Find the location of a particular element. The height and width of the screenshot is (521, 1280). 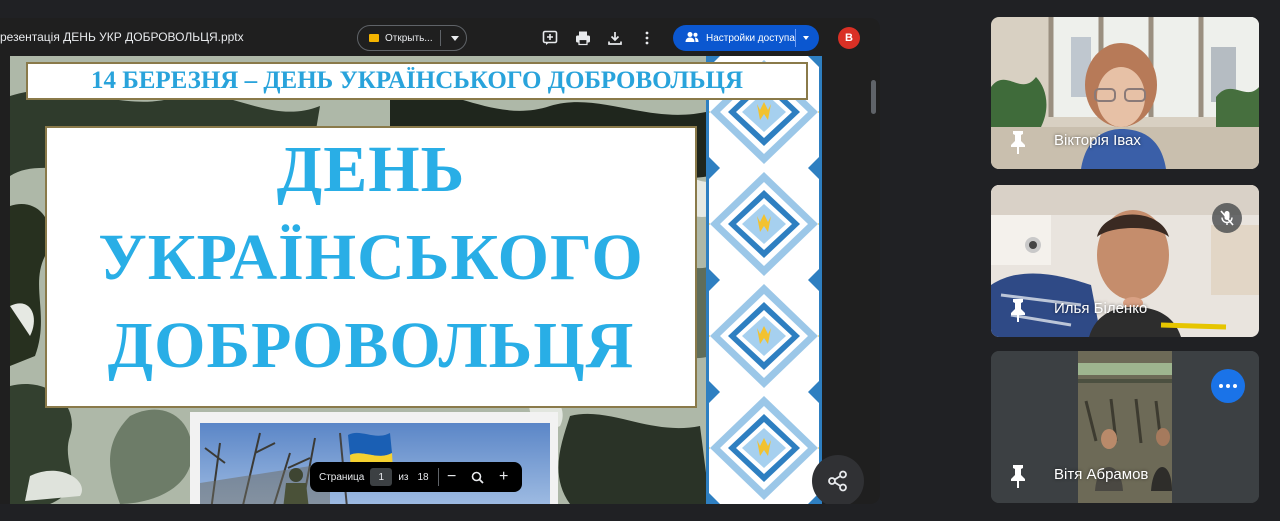

more-vert-icon is located at coordinates (647, 38).